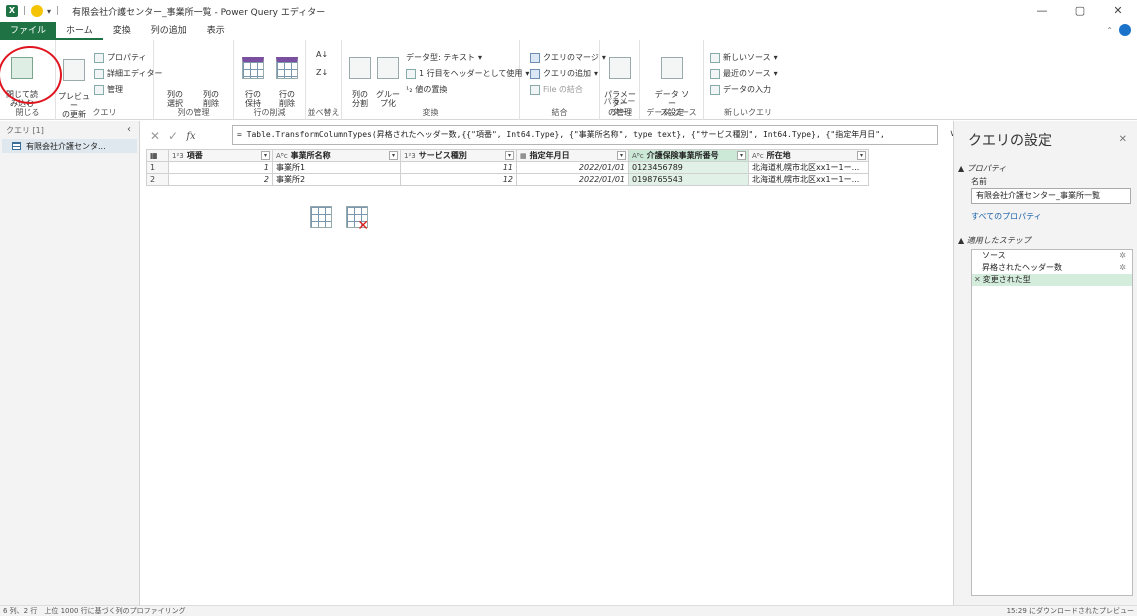 This screenshot has height=616, width=1137. I want to click on row-number: 1, so click(157, 167).